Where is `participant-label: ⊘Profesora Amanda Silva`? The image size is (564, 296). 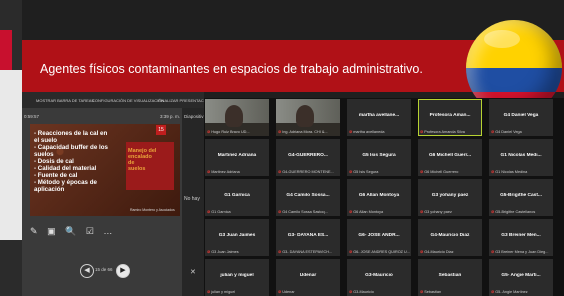
participant-label: ⊘Profesora Amanda Silva is located at coordinates (442, 131).